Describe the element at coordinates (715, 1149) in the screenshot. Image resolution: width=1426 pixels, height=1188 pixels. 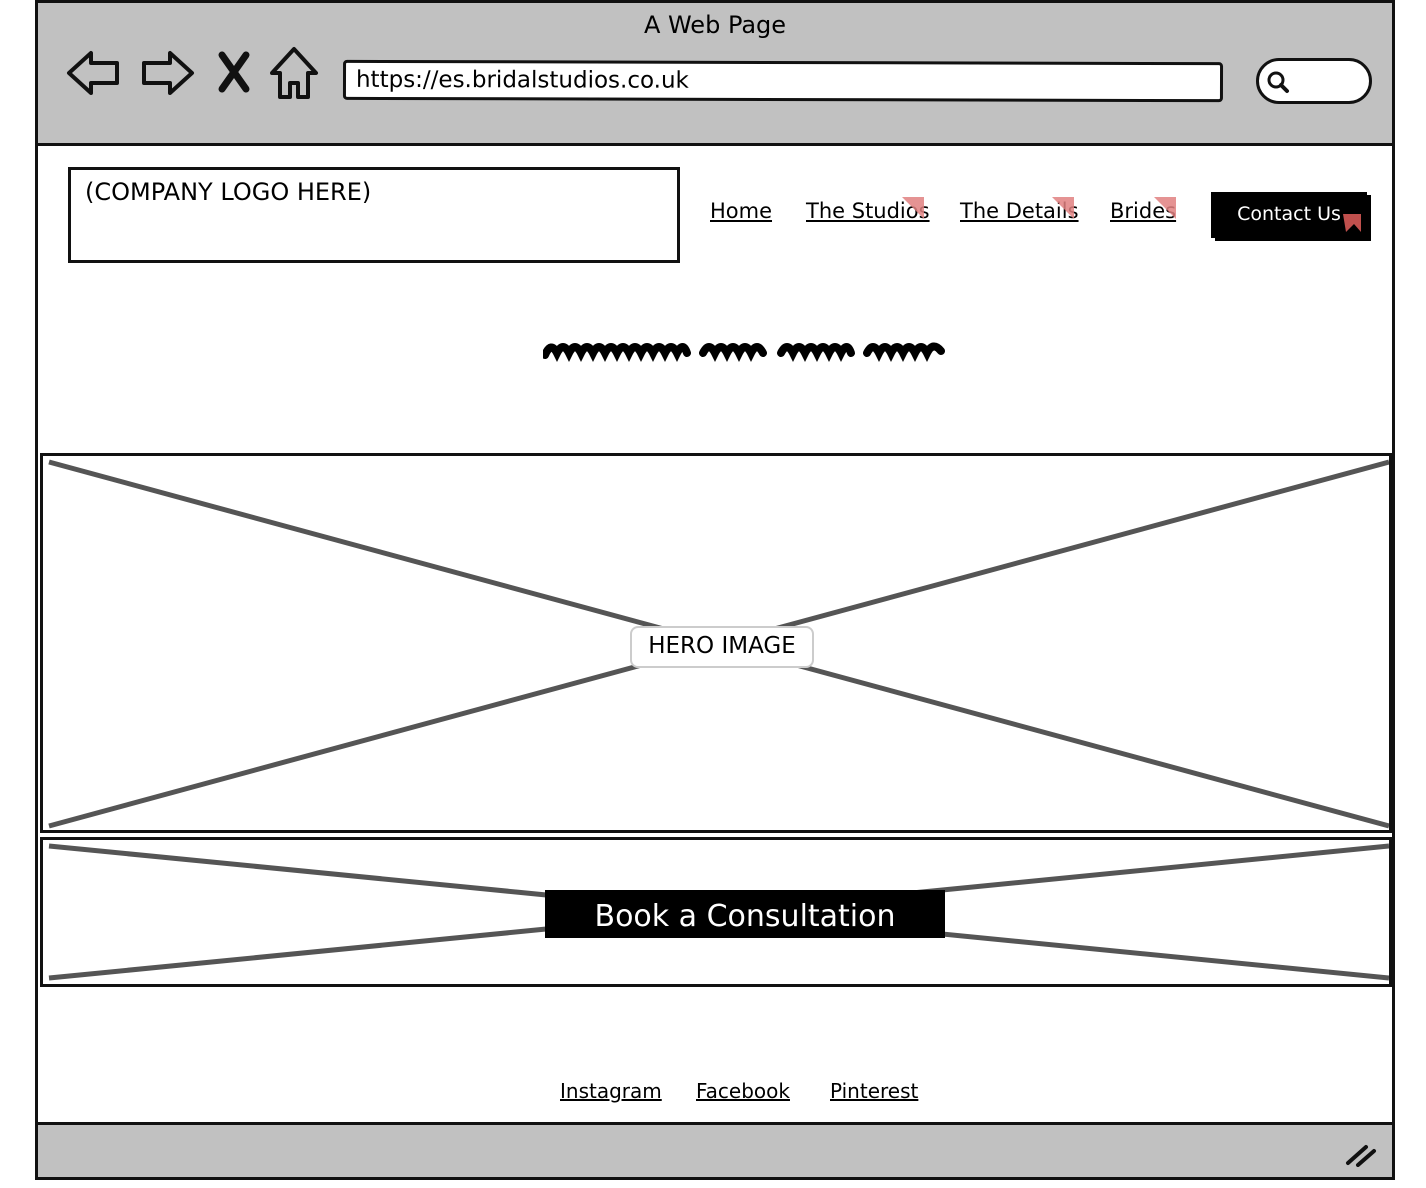
I see `browser-status-bar` at that location.